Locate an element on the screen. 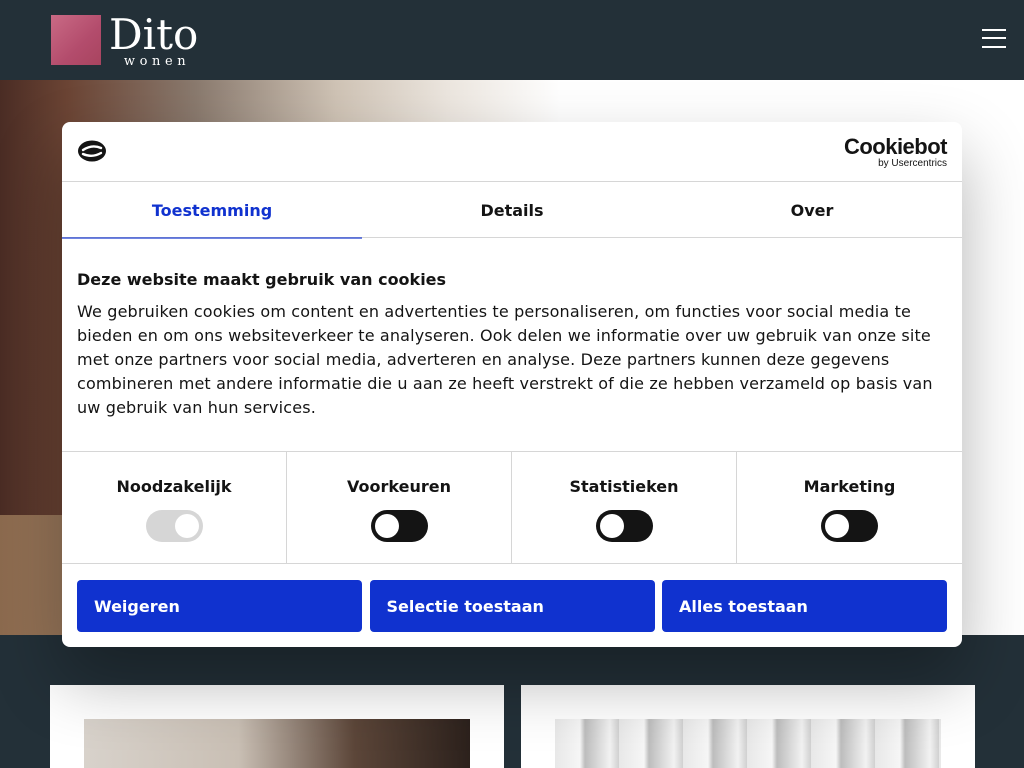 This screenshot has width=1024, height=768. logo-square-icon is located at coordinates (76, 40).